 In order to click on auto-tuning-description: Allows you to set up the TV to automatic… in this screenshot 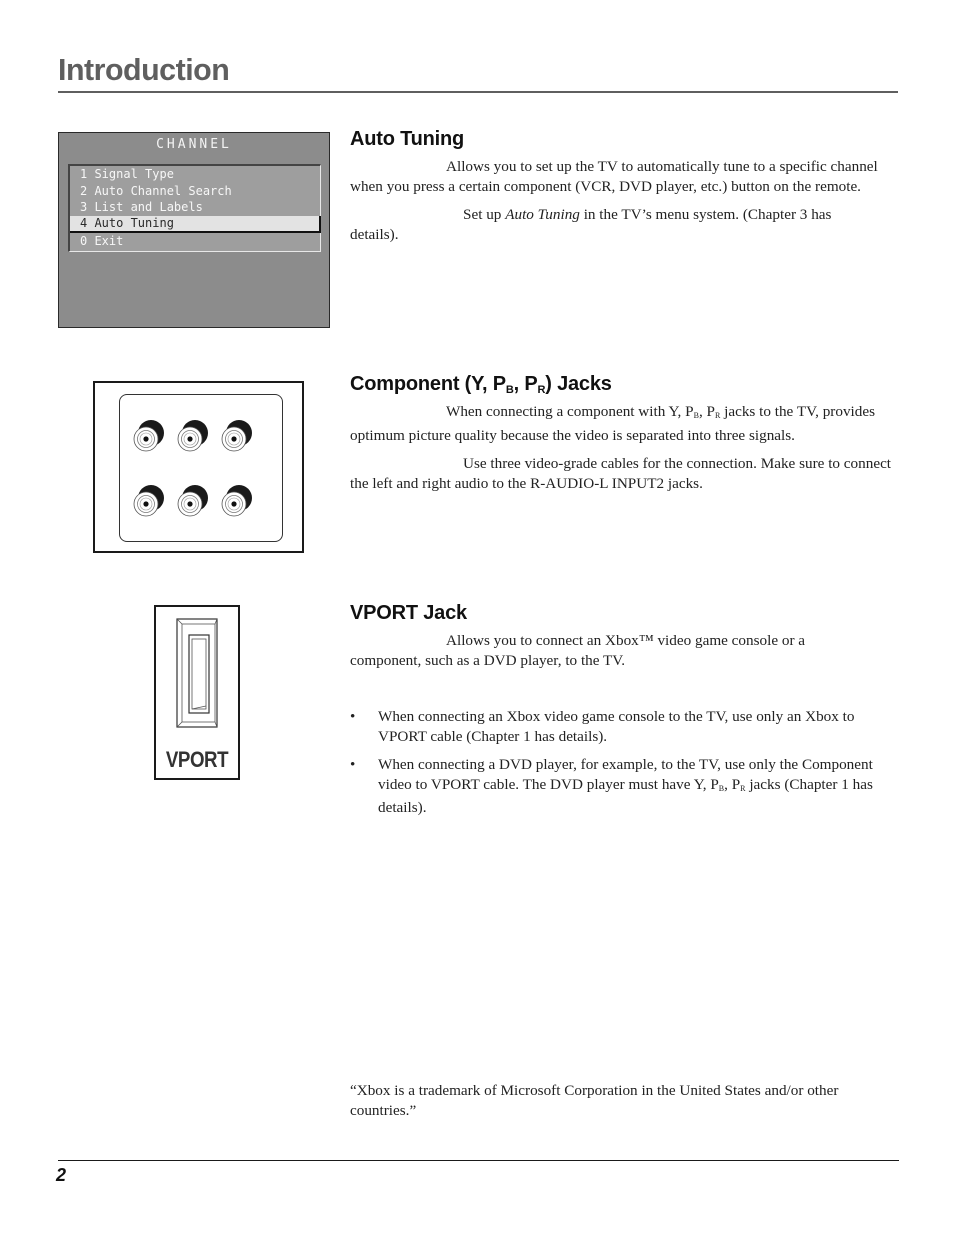, I will do `click(614, 176)`.